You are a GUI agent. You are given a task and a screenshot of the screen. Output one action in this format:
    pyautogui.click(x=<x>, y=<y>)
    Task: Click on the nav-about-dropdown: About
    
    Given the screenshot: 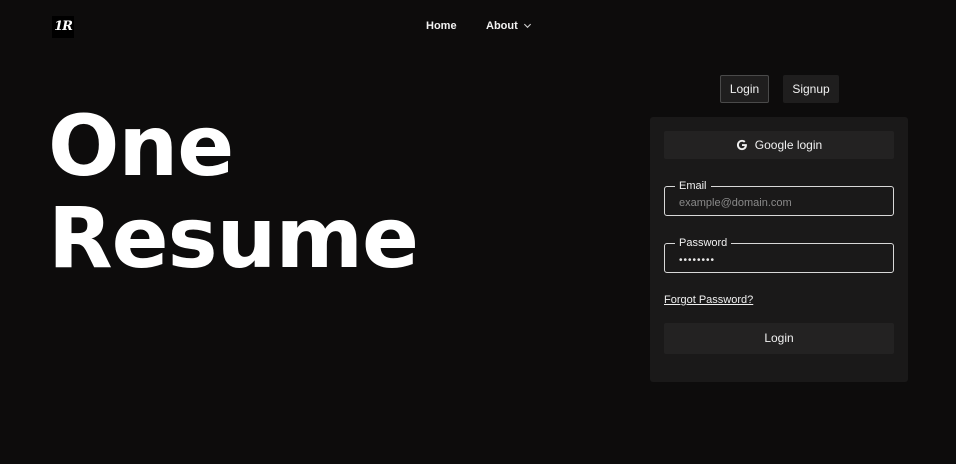 What is the action you would take?
    pyautogui.click(x=509, y=26)
    